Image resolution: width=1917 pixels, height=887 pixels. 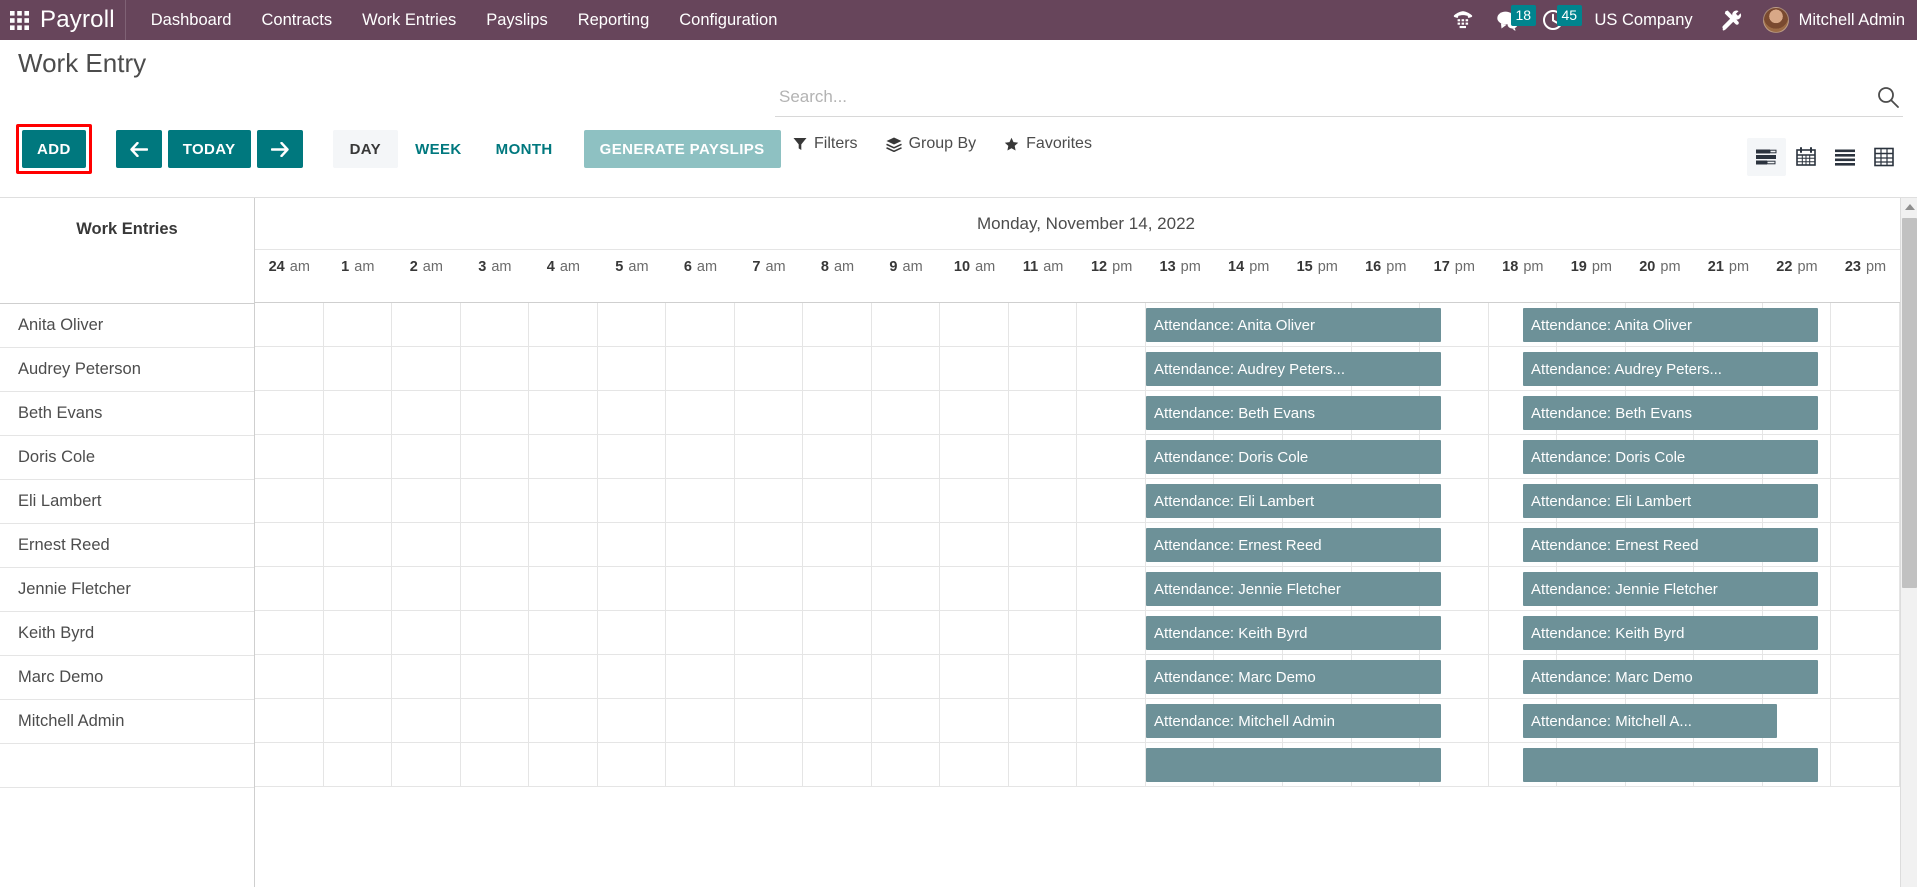 I want to click on gantt-row-label: Mitchell Admin, so click(x=127, y=722).